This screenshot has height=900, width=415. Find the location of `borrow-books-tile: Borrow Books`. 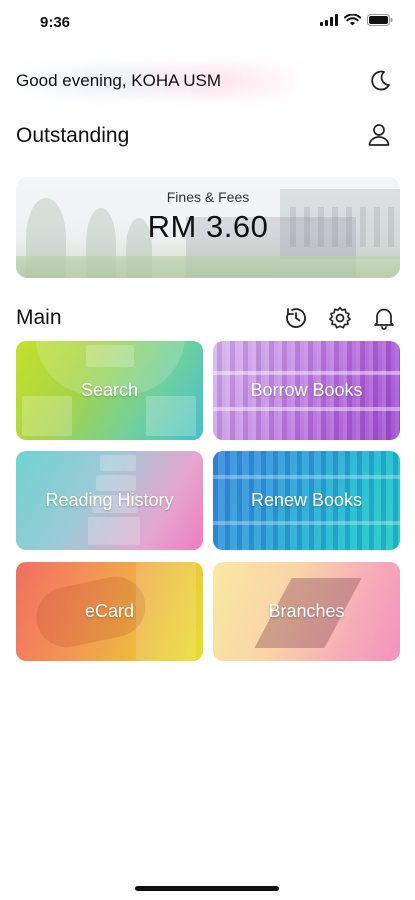

borrow-books-tile: Borrow Books is located at coordinates (306, 390).